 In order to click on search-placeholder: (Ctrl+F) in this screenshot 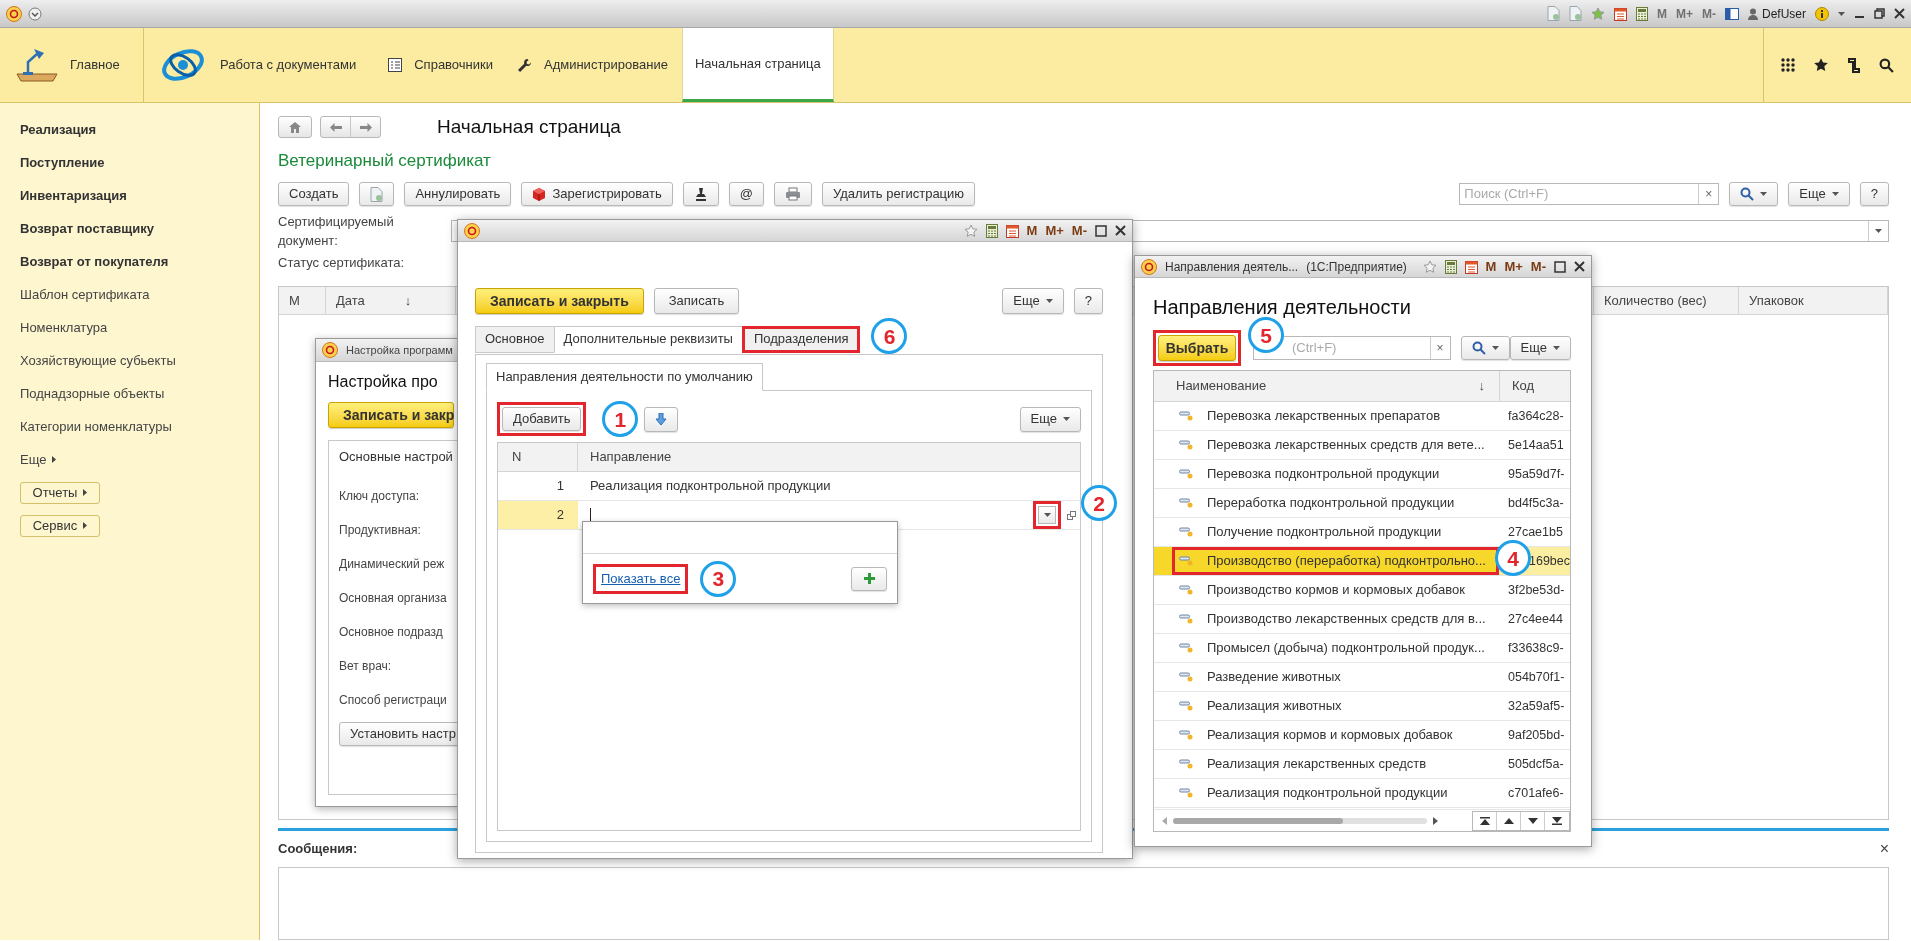, I will do `click(1314, 348)`.